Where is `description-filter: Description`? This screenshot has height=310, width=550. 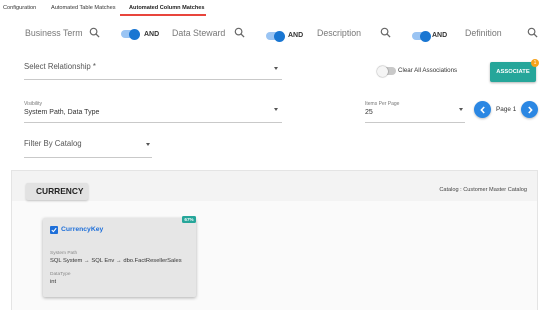 description-filter: Description is located at coordinates (357, 37).